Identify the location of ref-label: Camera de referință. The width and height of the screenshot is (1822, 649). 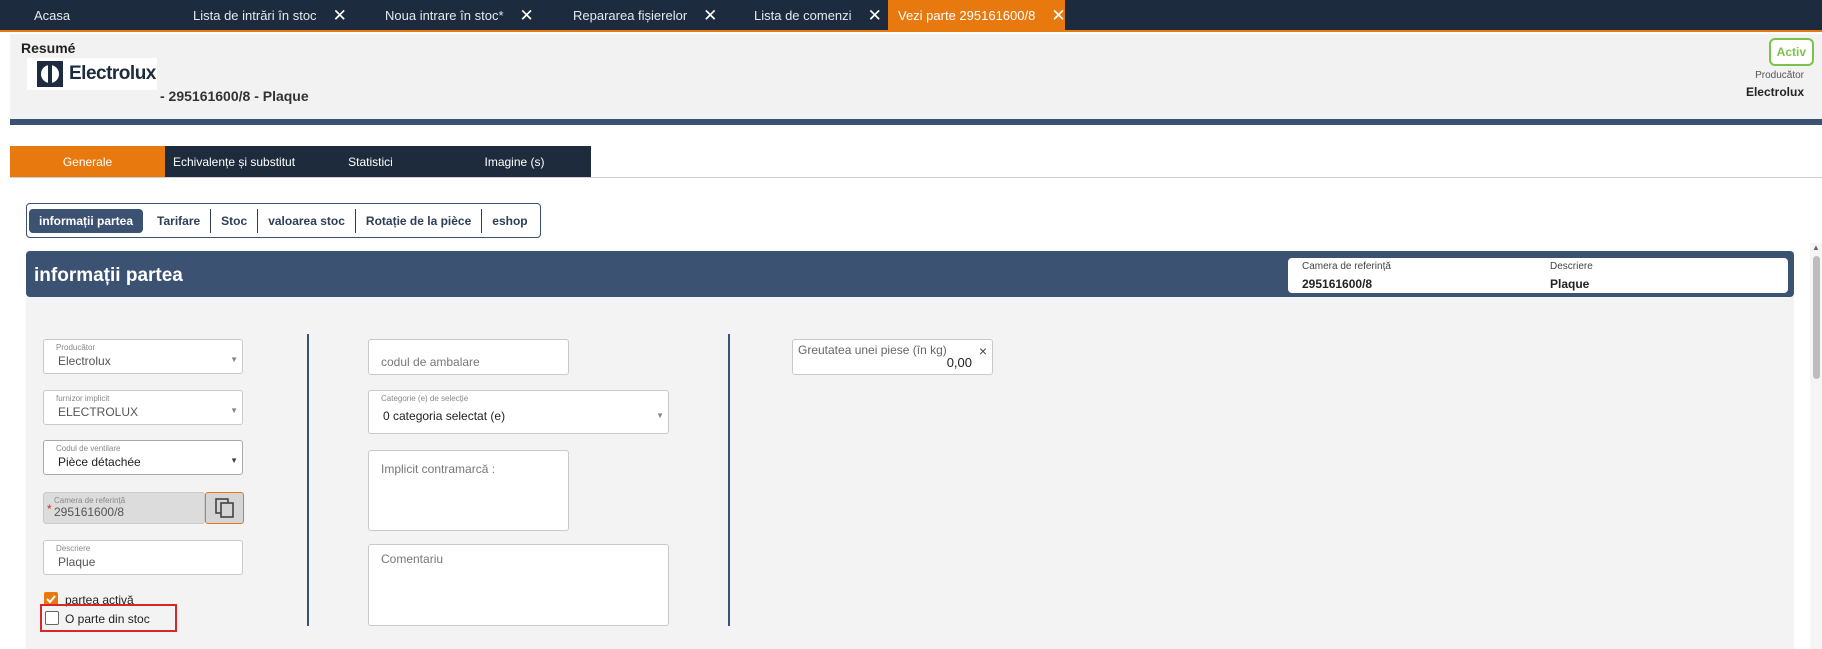
(1346, 266).